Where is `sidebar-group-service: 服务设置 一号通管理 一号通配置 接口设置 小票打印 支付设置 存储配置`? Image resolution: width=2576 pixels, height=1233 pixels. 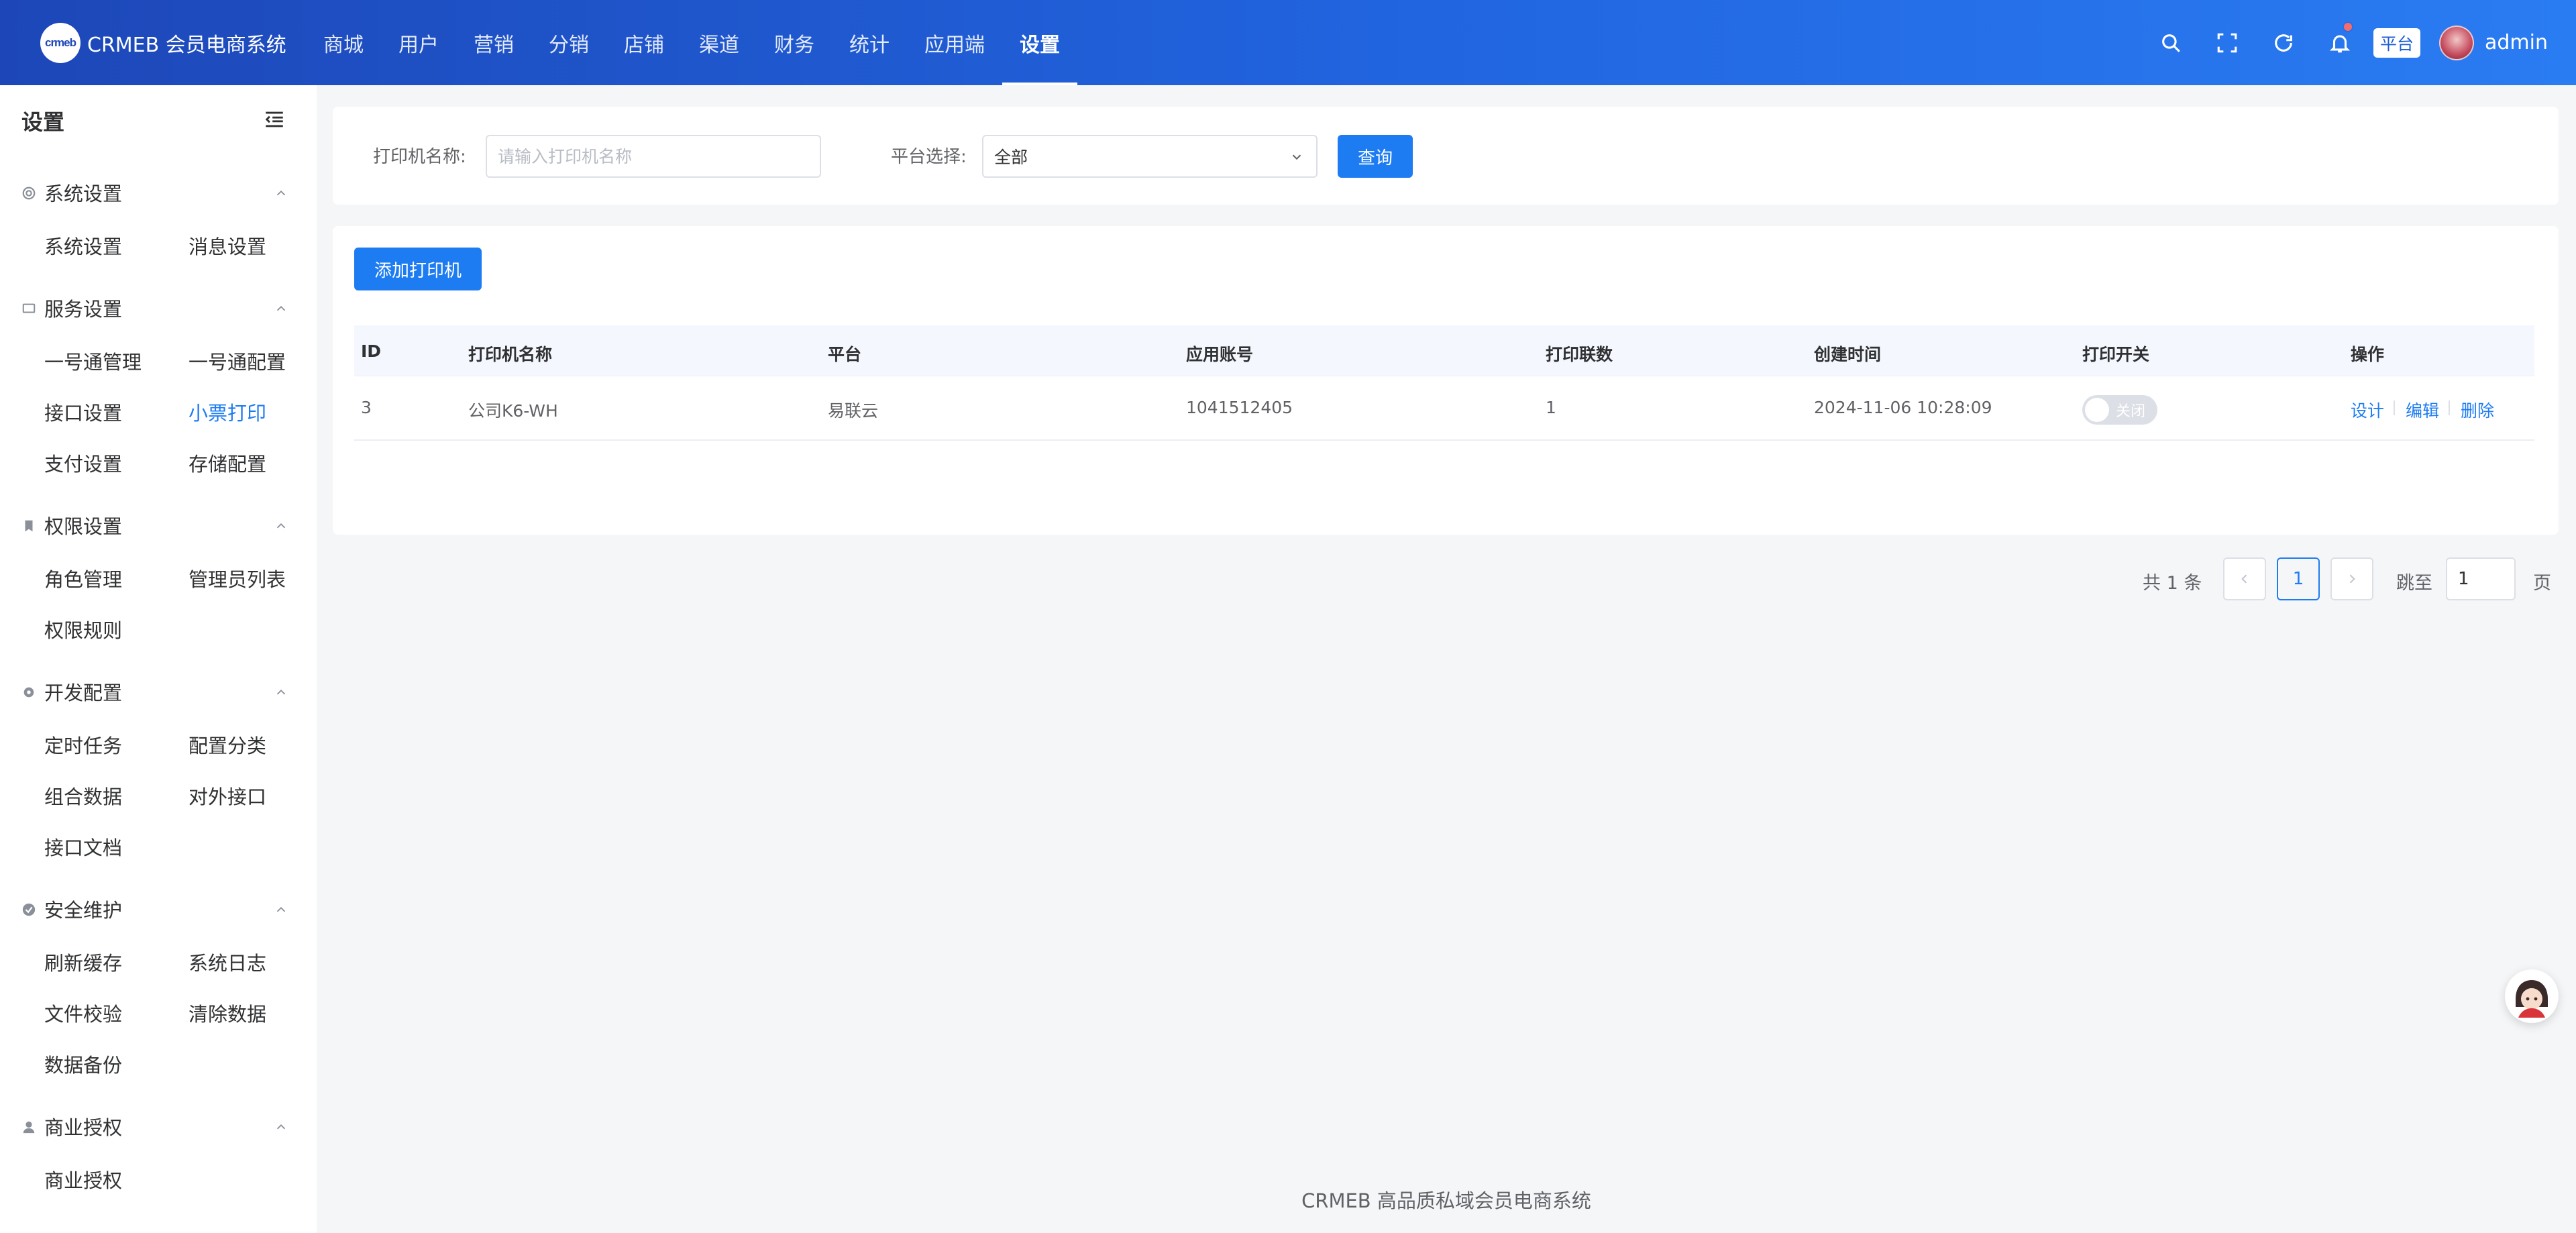
sidebar-group-service: 服务设置 一号通管理 一号通配置 接口设置 小票打印 支付设置 存储配置 is located at coordinates (158, 385).